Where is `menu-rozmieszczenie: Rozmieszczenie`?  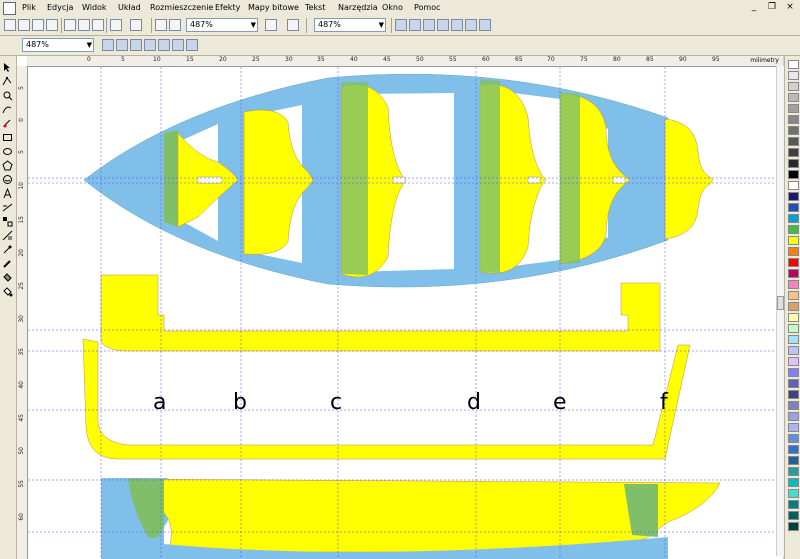
menu-rozmieszczenie: Rozmieszczenie is located at coordinates (181, 7).